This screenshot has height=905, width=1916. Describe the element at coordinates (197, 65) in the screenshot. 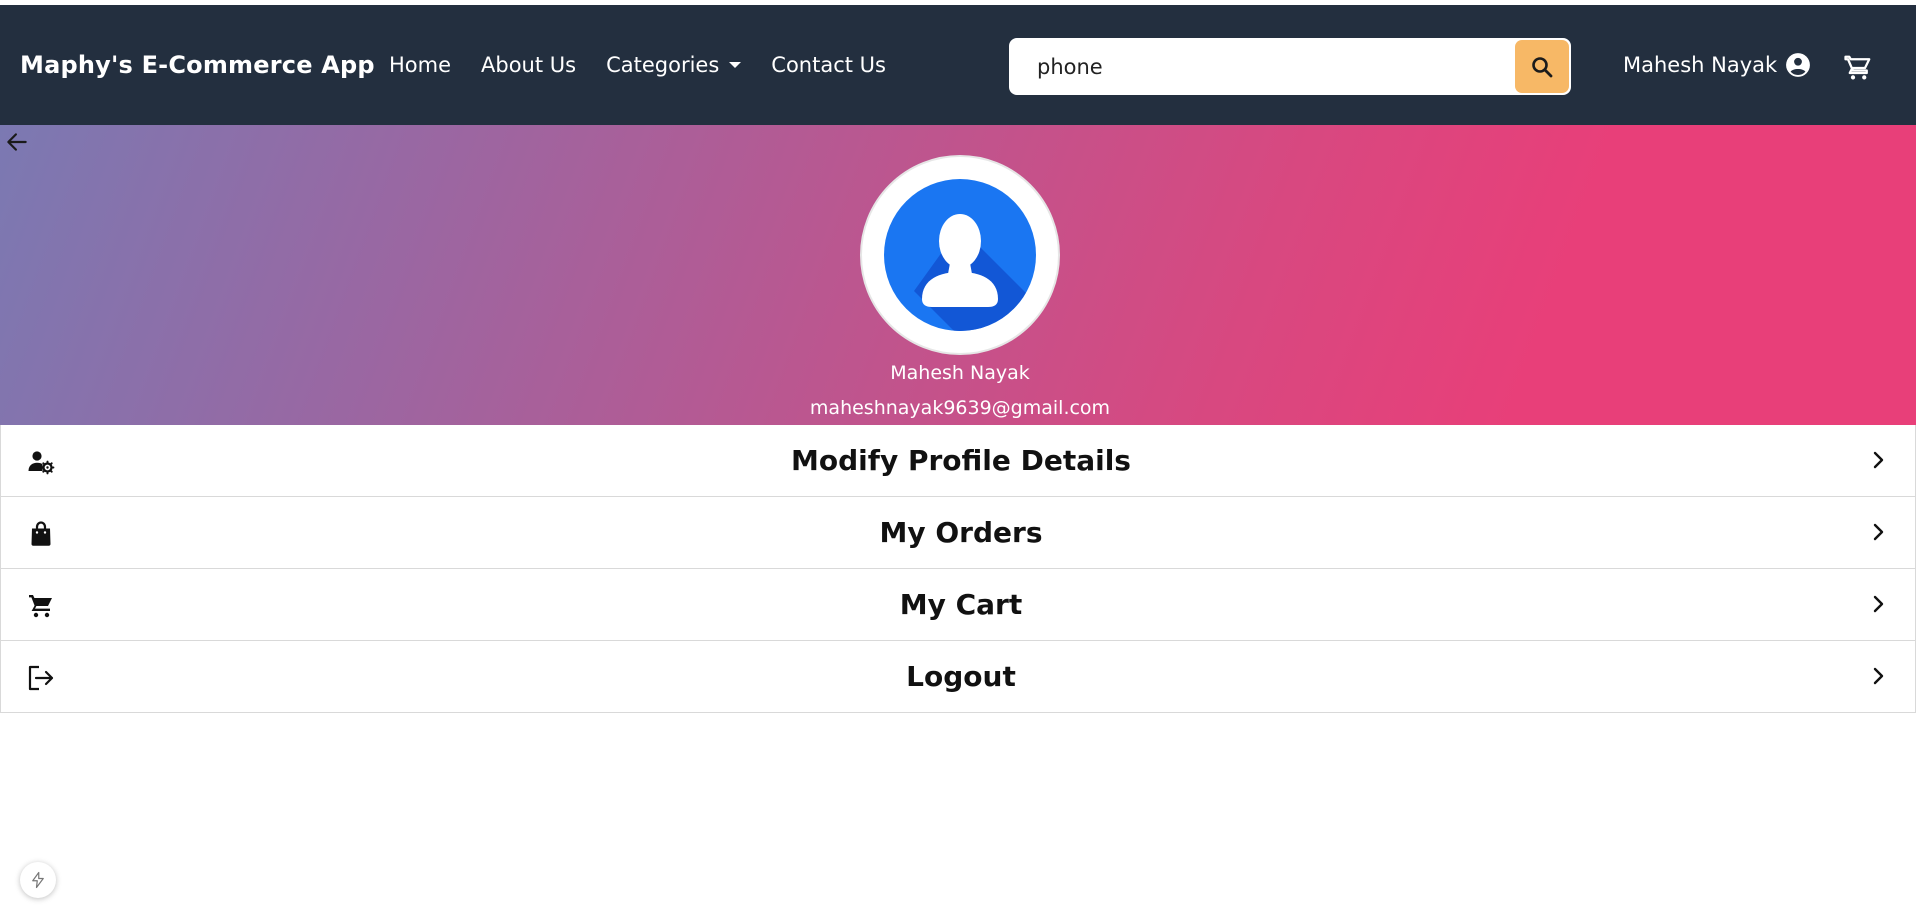

I see `brand-title: Maphy's E-Commerce App` at that location.